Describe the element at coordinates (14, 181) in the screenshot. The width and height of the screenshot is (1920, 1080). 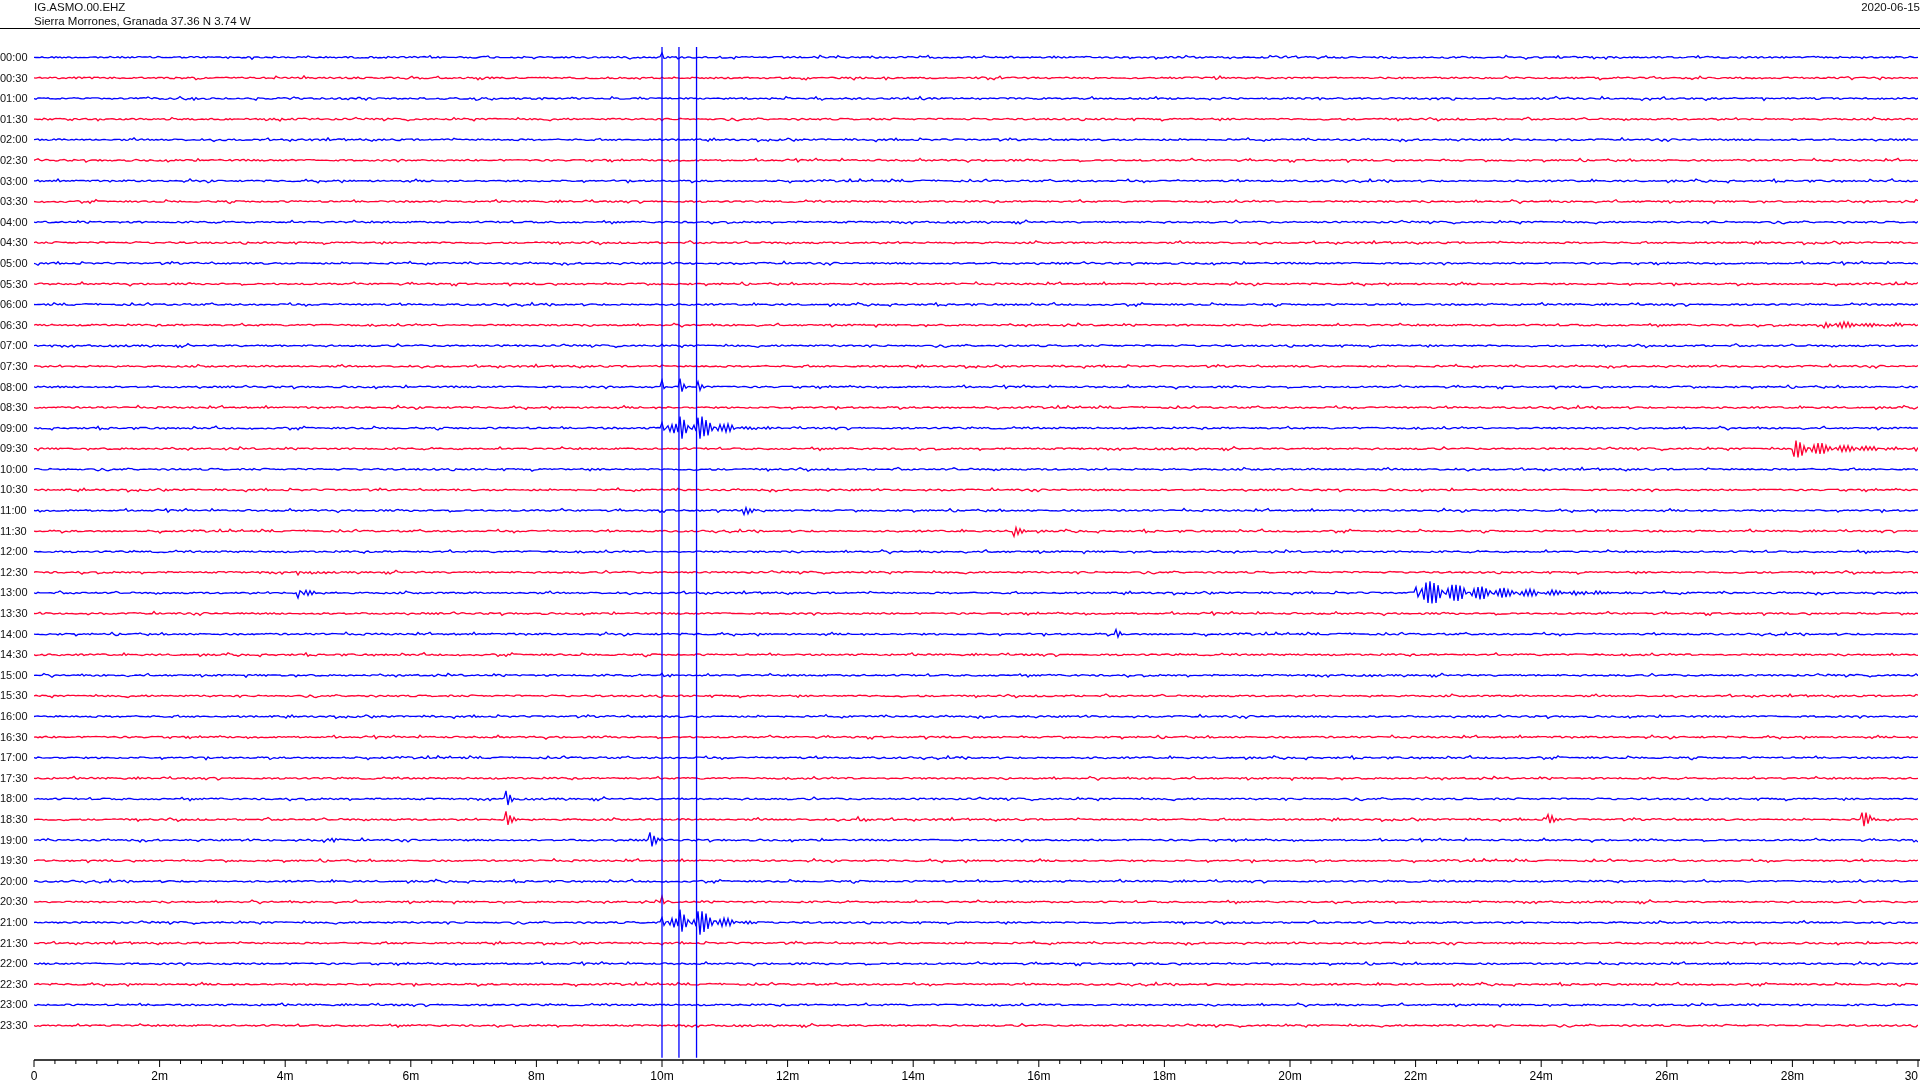
I see `time-label: 03:00` at that location.